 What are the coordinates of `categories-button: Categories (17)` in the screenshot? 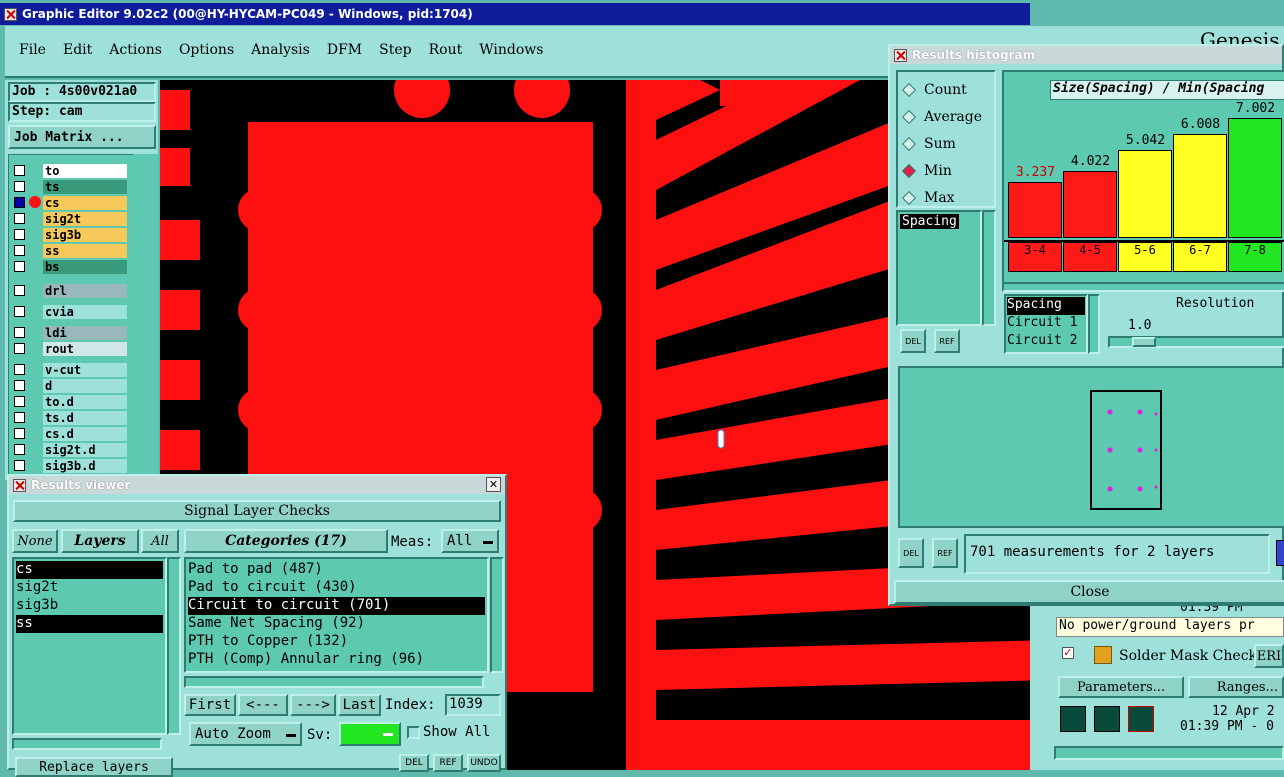 It's located at (286, 541).